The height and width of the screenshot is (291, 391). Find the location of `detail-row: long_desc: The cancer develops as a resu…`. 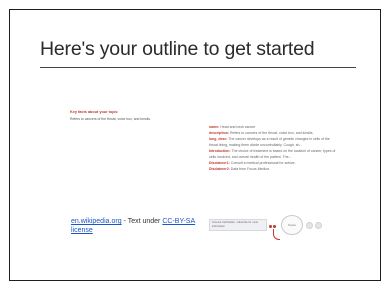

detail-row: long_desc: The cancer develops as a resu… is located at coordinates (274, 142).